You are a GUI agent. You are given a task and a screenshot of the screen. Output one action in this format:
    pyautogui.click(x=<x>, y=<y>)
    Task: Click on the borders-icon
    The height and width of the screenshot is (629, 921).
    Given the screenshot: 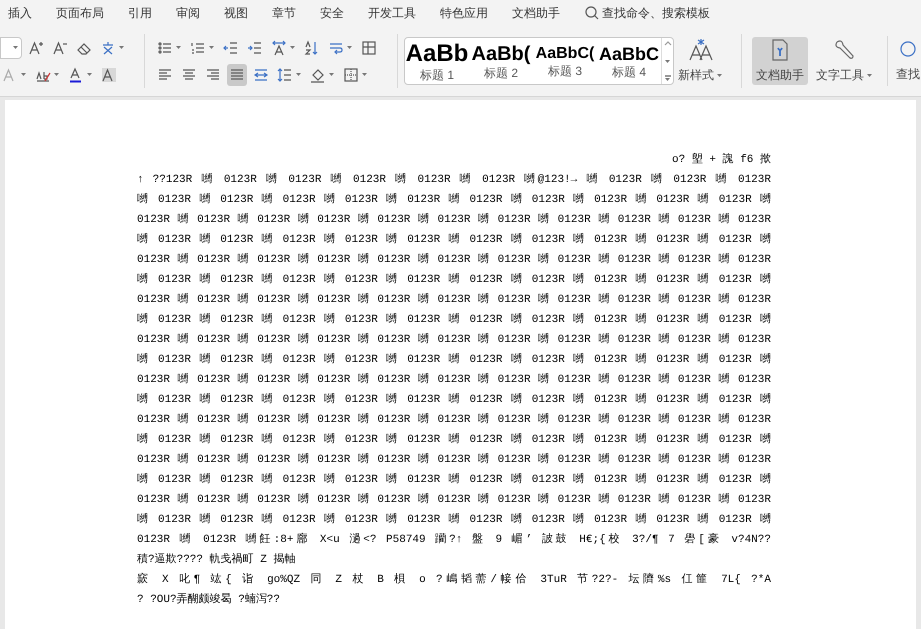 What is the action you would take?
    pyautogui.click(x=351, y=74)
    